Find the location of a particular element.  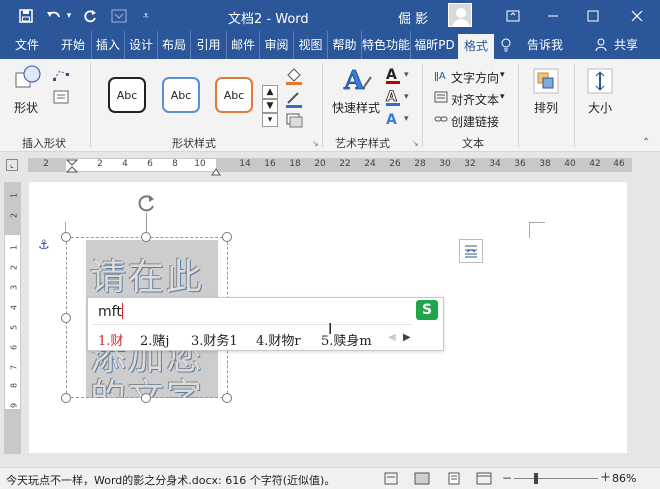

tell-me-box: 告诉我 is located at coordinates (545, 45).